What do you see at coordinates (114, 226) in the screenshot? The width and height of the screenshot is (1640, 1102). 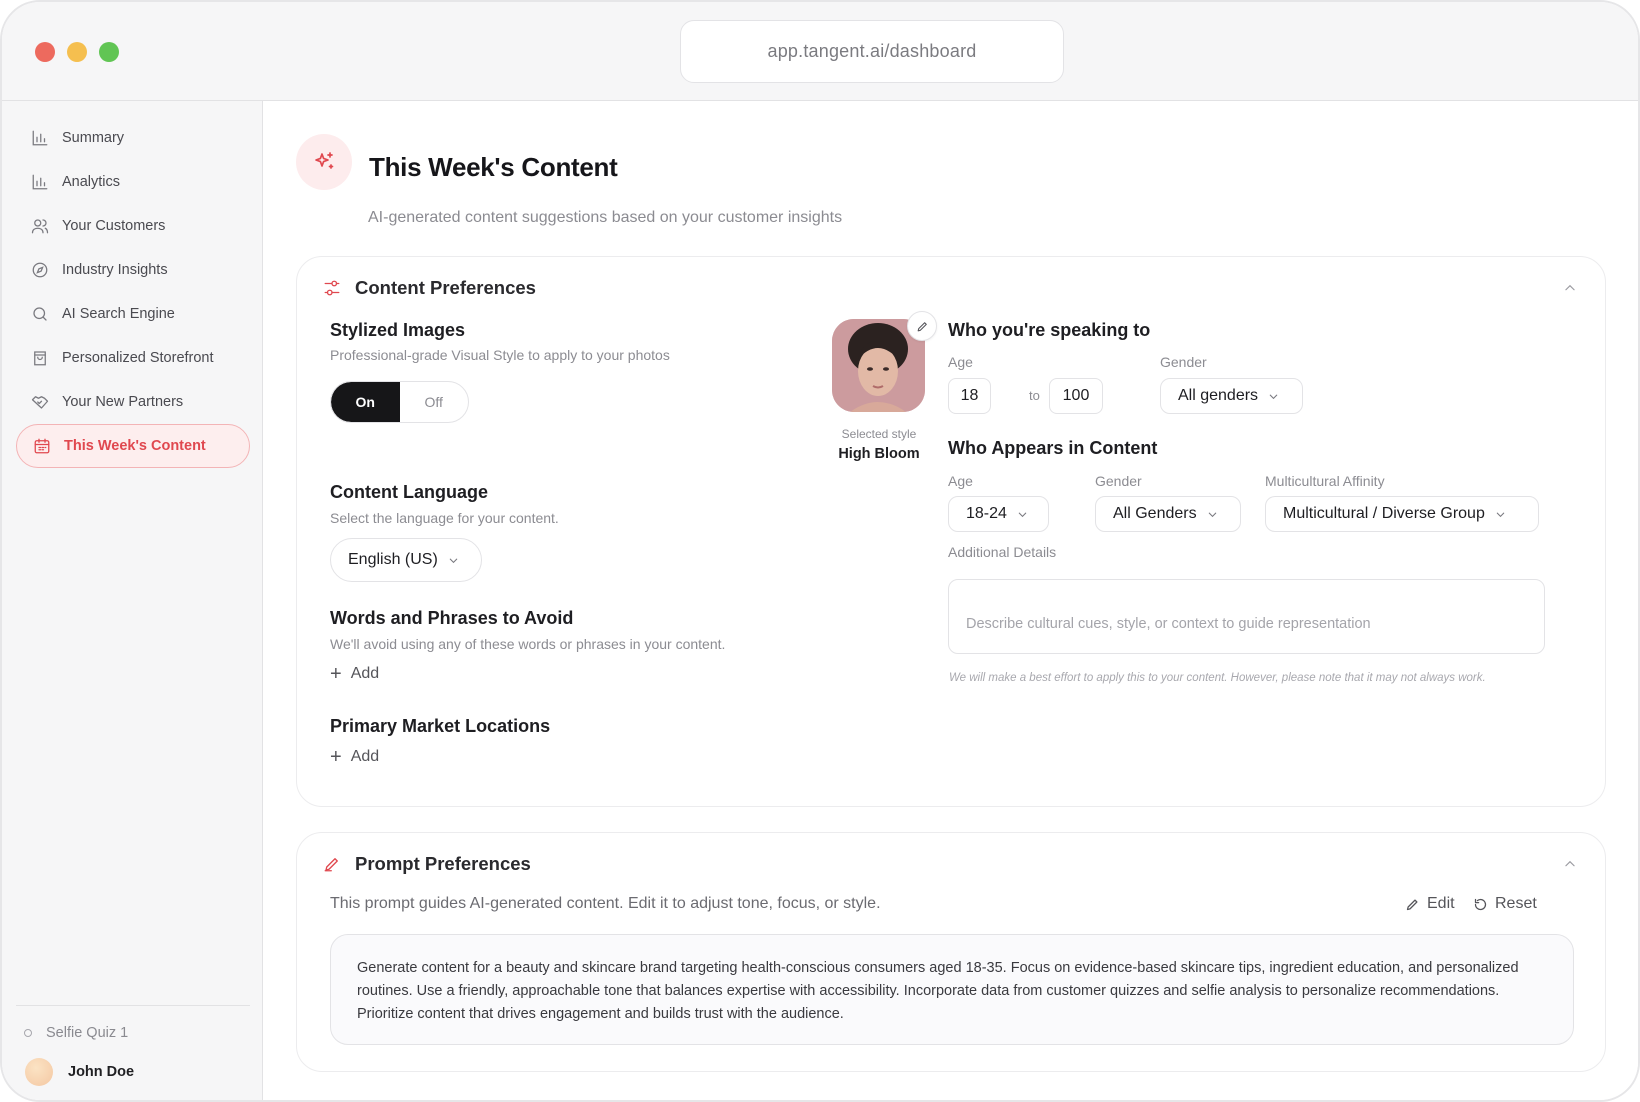 I see `sidebar-item-label: Your Customers` at bounding box center [114, 226].